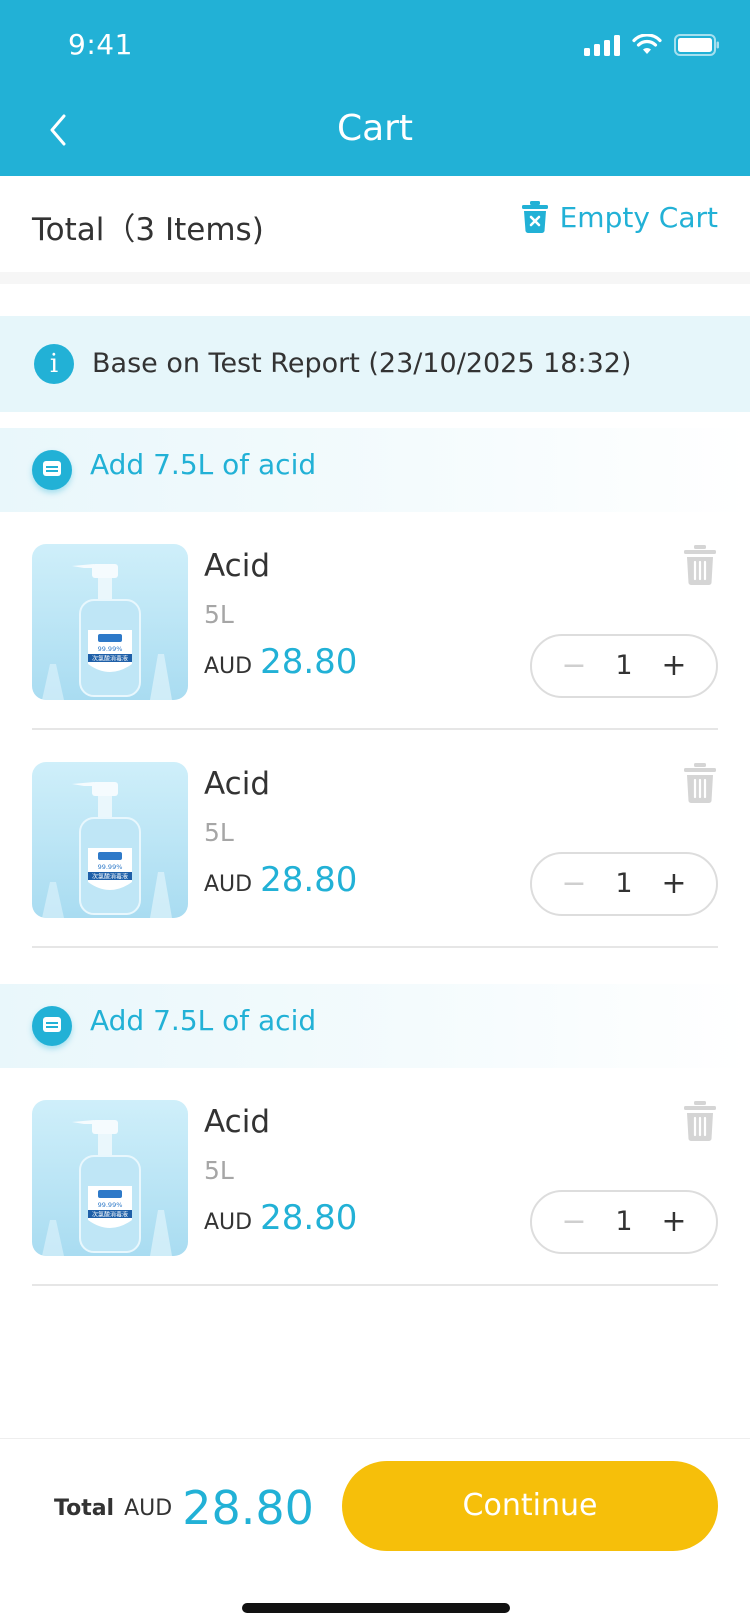  Describe the element at coordinates (54, 364) in the screenshot. I see `info-icon: i` at that location.